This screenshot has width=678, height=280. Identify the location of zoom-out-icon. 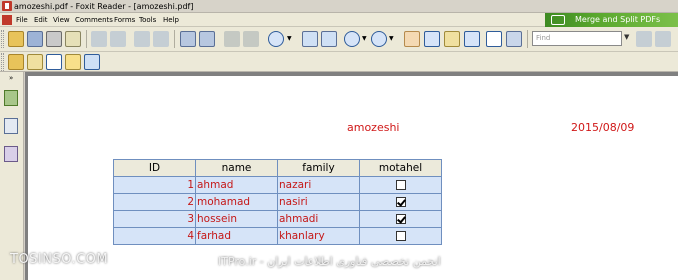
(352, 39).